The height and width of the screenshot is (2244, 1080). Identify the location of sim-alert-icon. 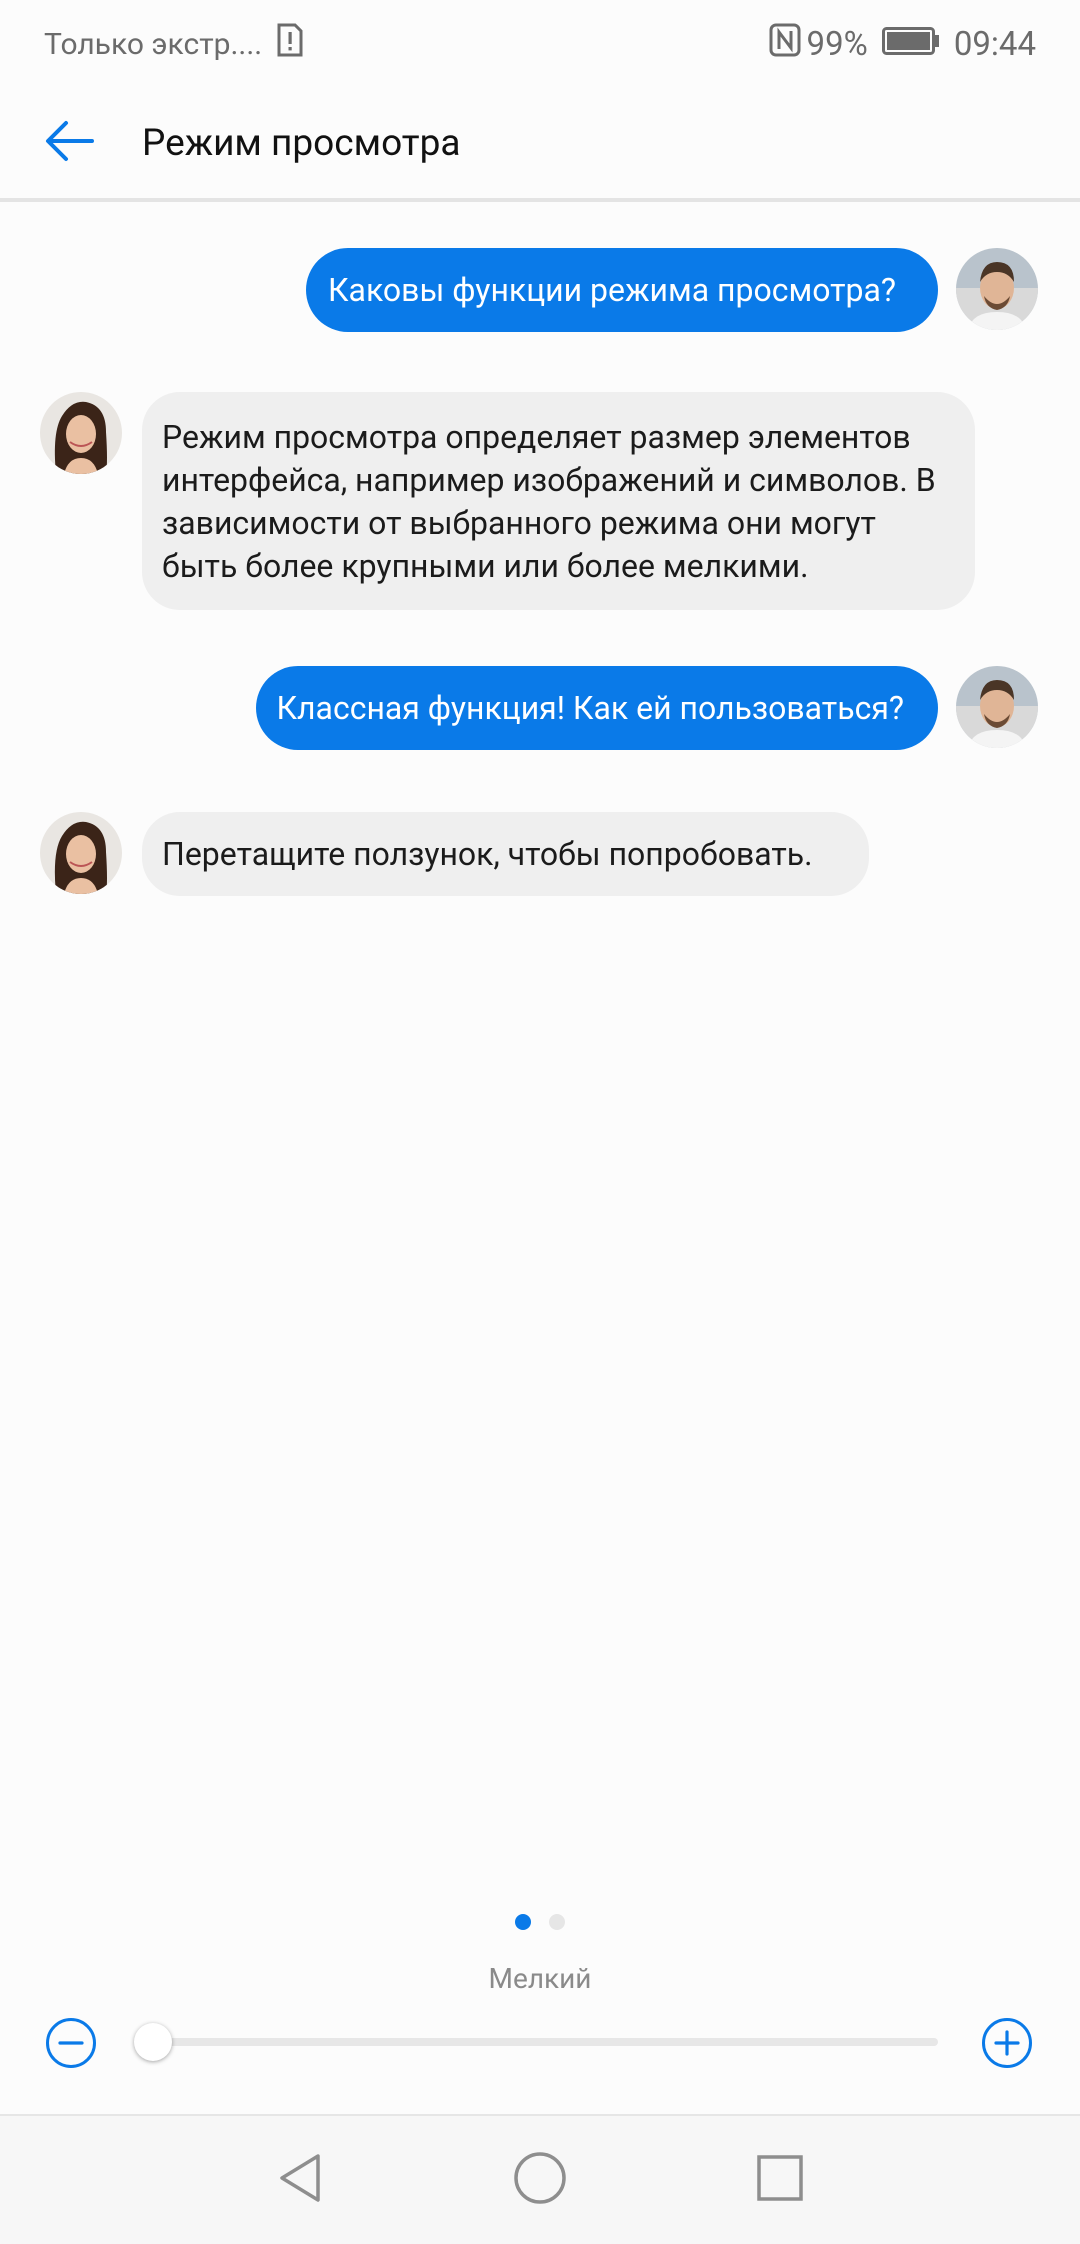
(290, 44).